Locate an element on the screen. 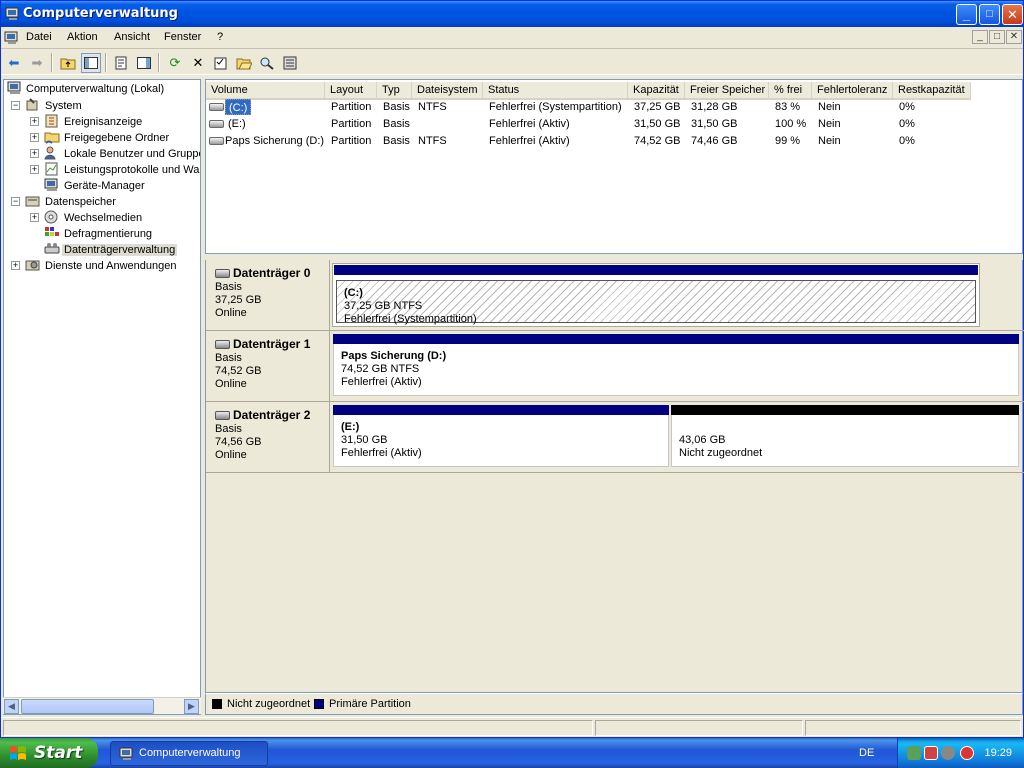  disk-size: 74,52 GB is located at coordinates (238, 371).